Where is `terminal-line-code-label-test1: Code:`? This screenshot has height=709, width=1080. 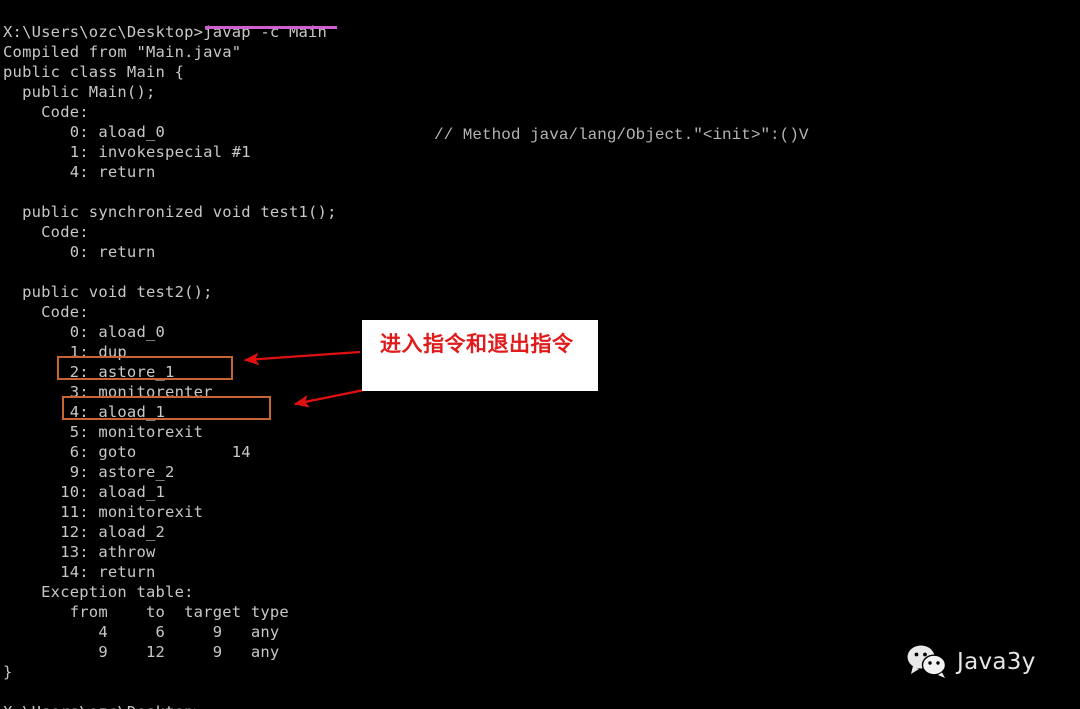
terminal-line-code-label-test1: Code: is located at coordinates (46, 231).